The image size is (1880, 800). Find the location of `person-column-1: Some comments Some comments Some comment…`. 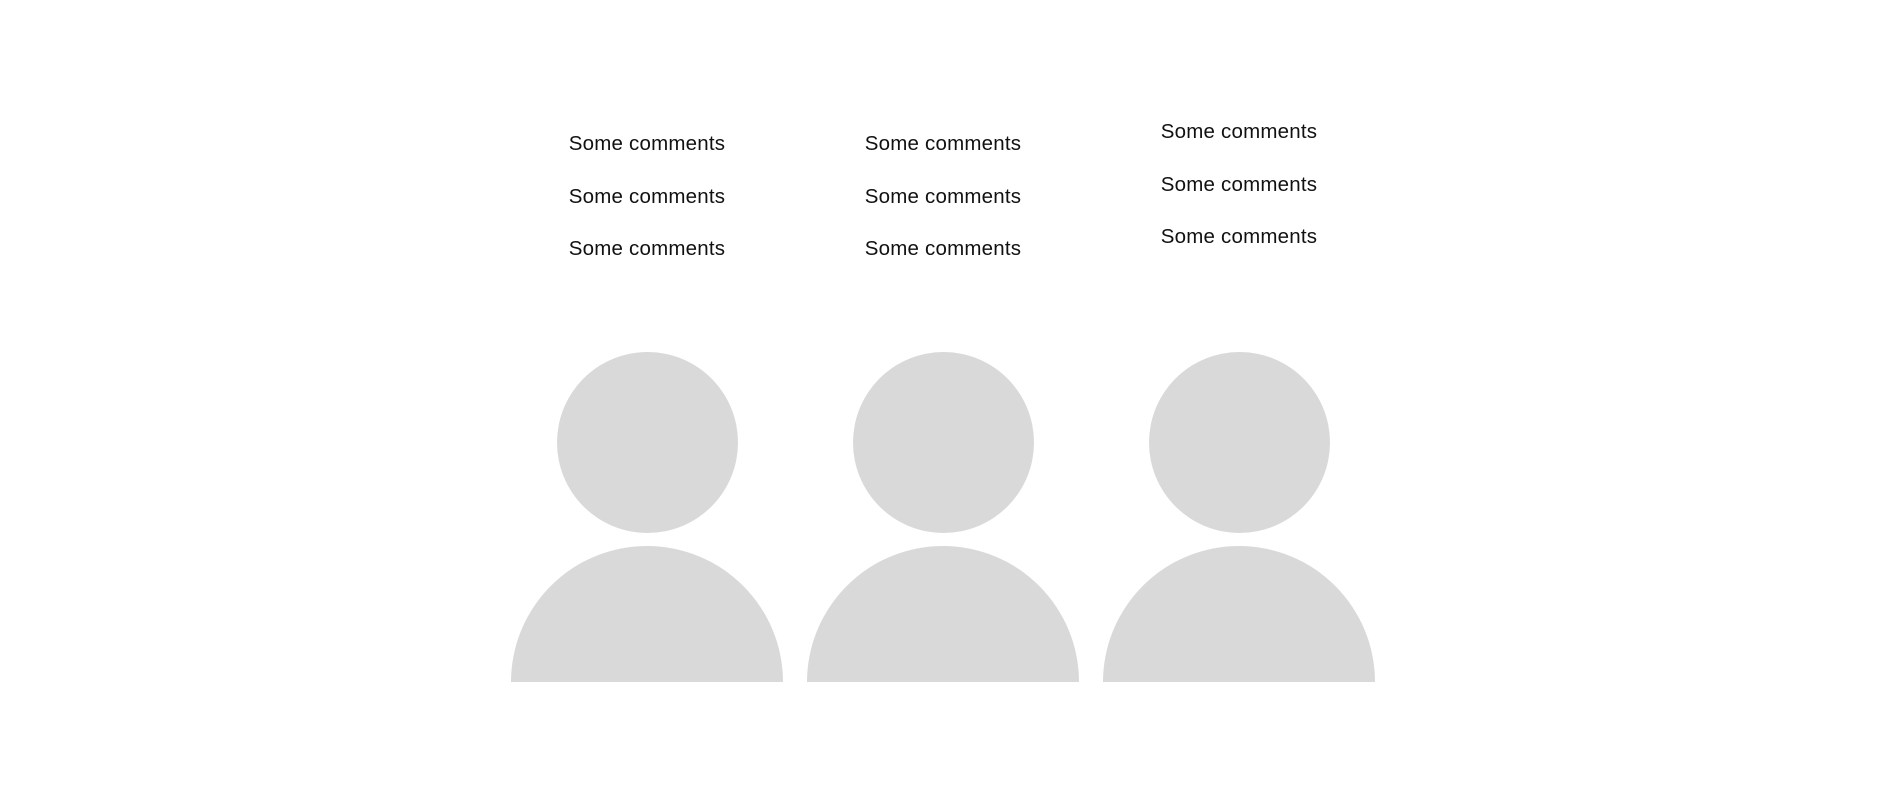

person-column-1: Some comments Some comments Some comment… is located at coordinates (647, 400).